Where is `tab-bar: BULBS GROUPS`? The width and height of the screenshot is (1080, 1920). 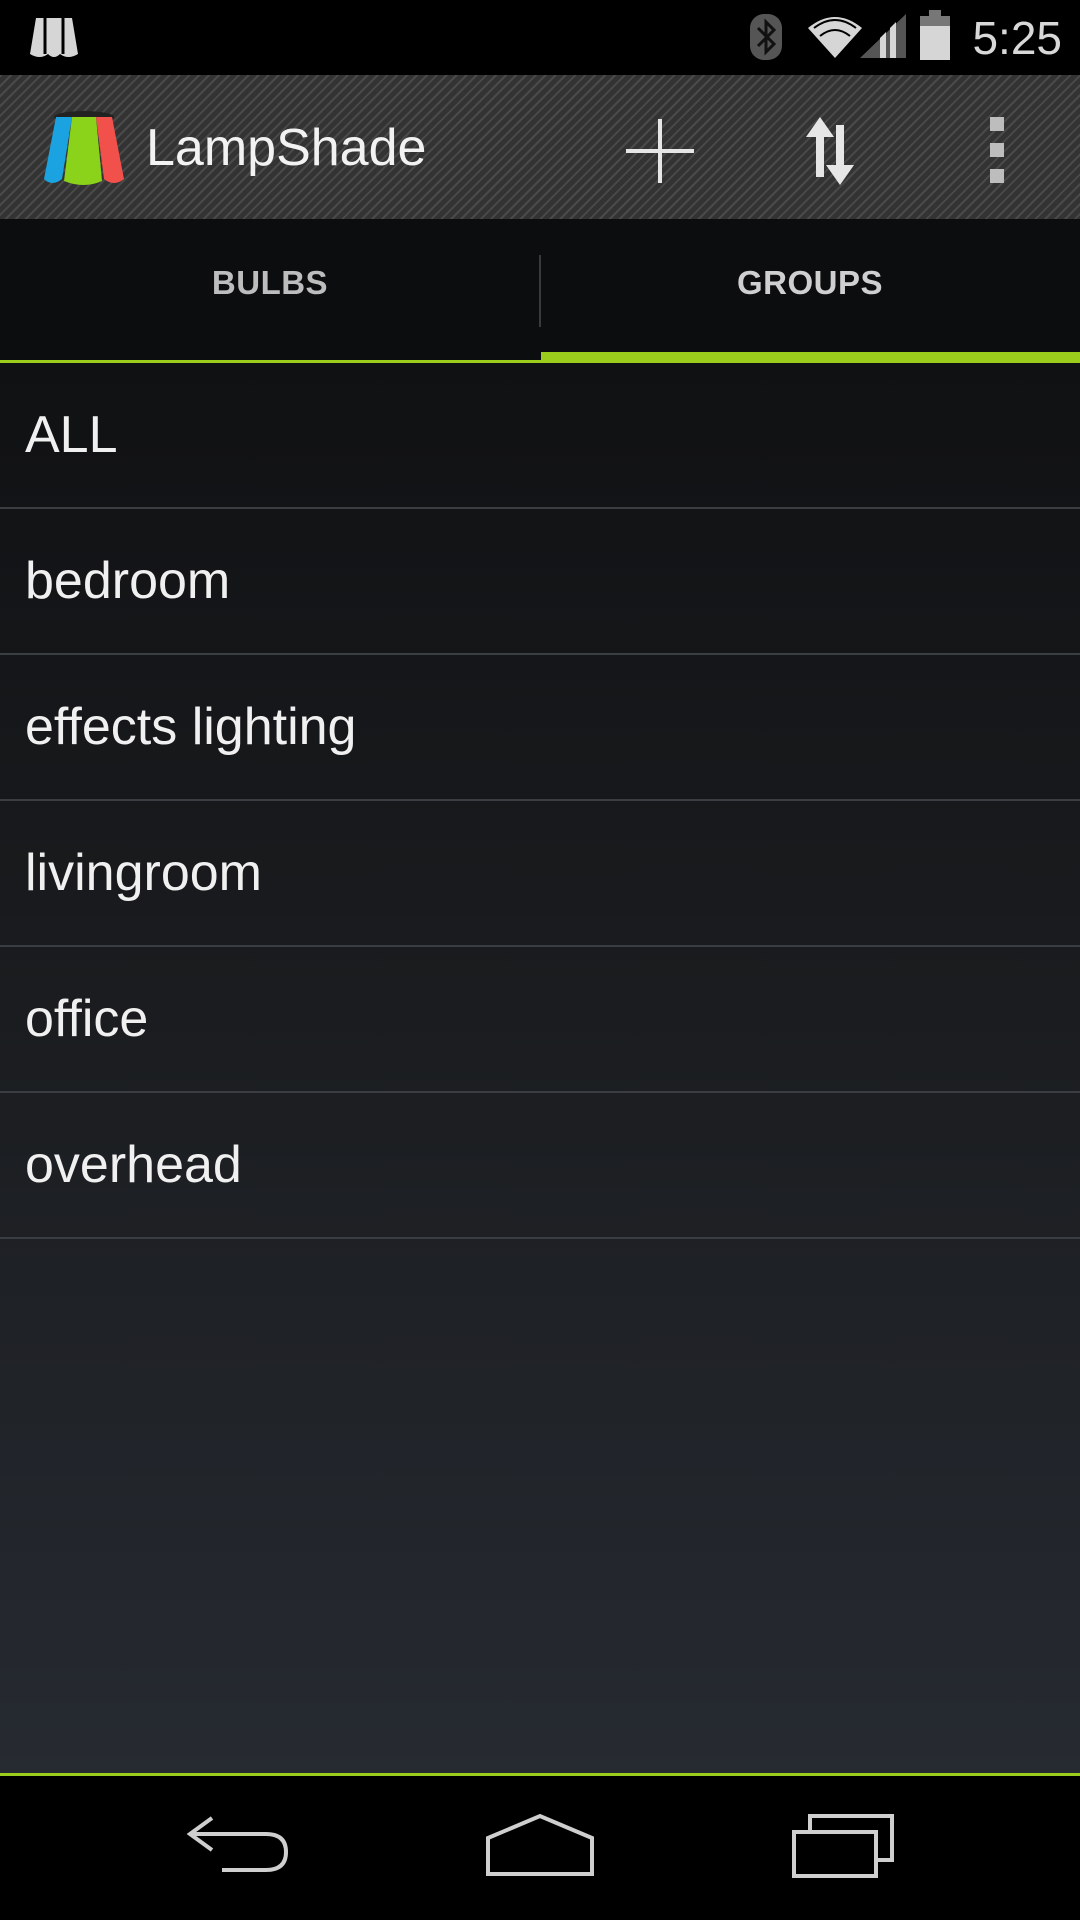 tab-bar: BULBS GROUPS is located at coordinates (540, 291).